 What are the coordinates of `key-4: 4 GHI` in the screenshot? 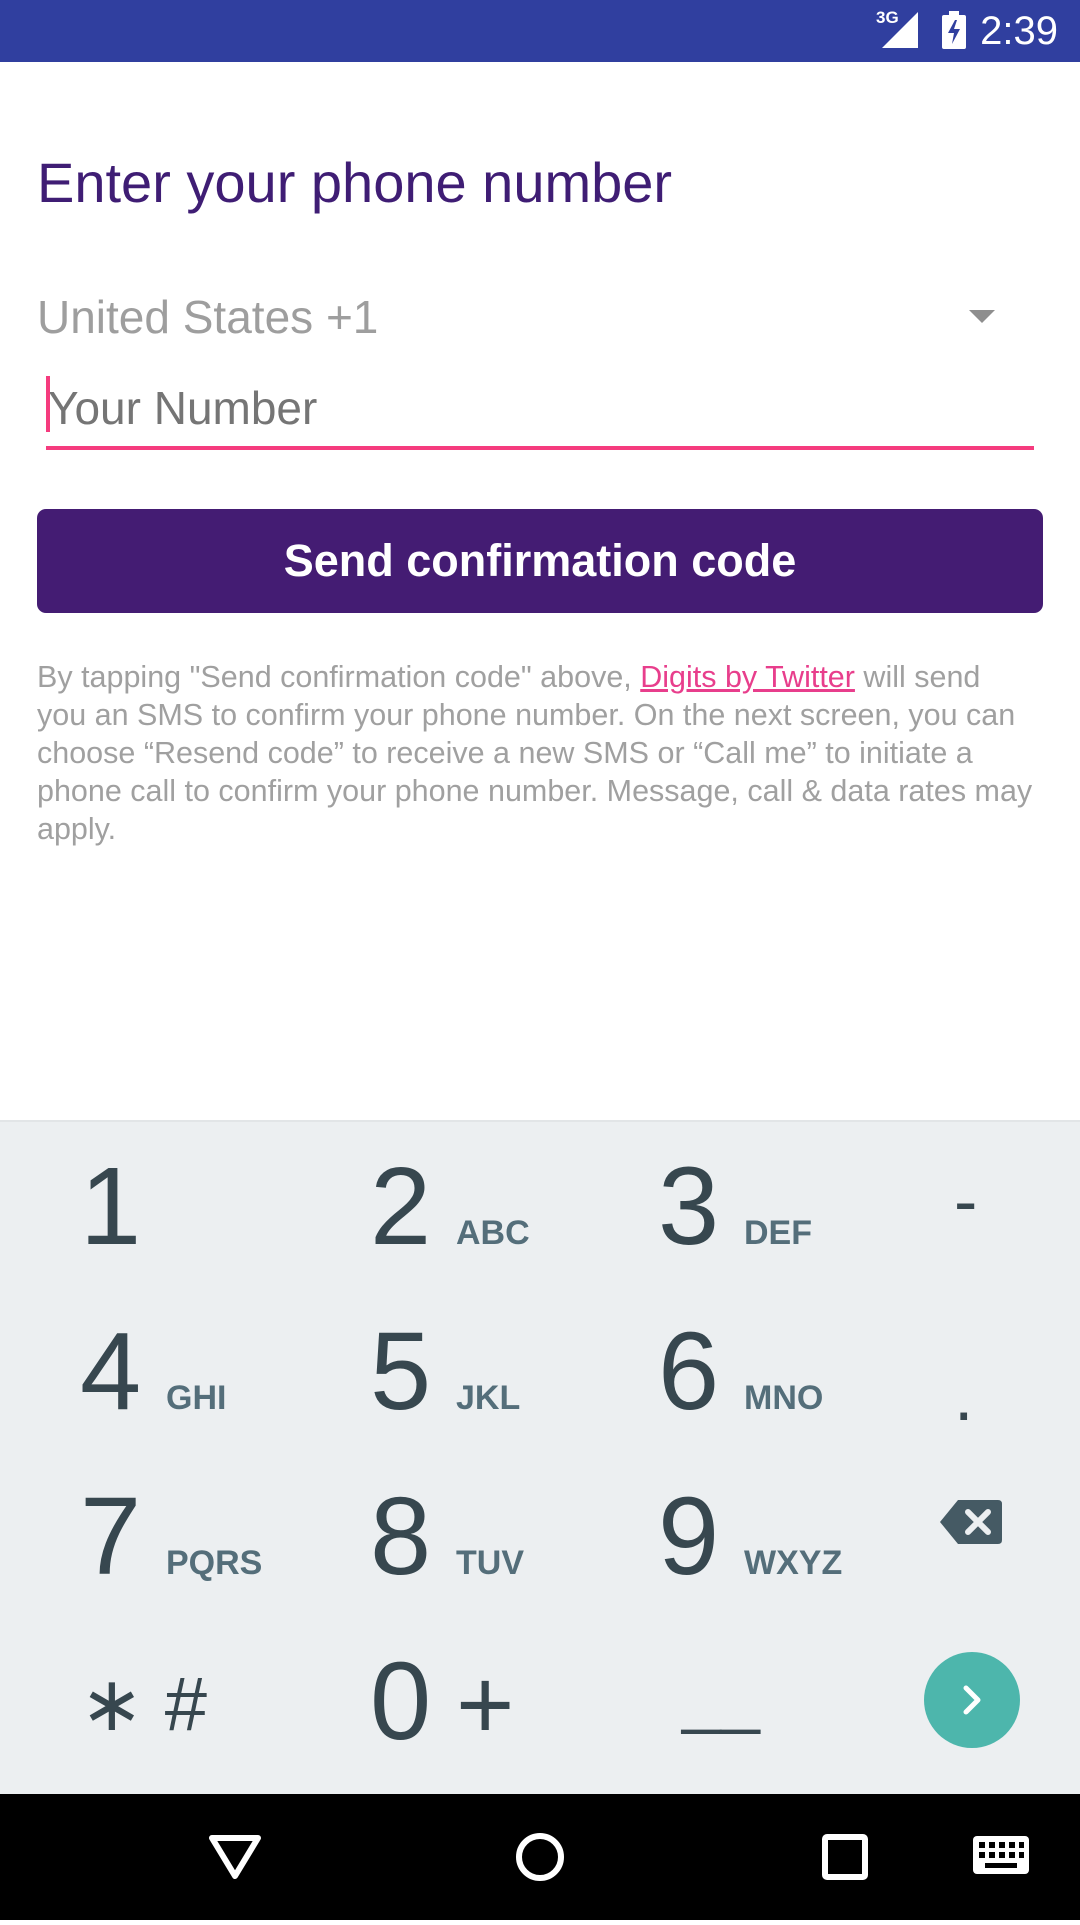 It's located at (170, 1367).